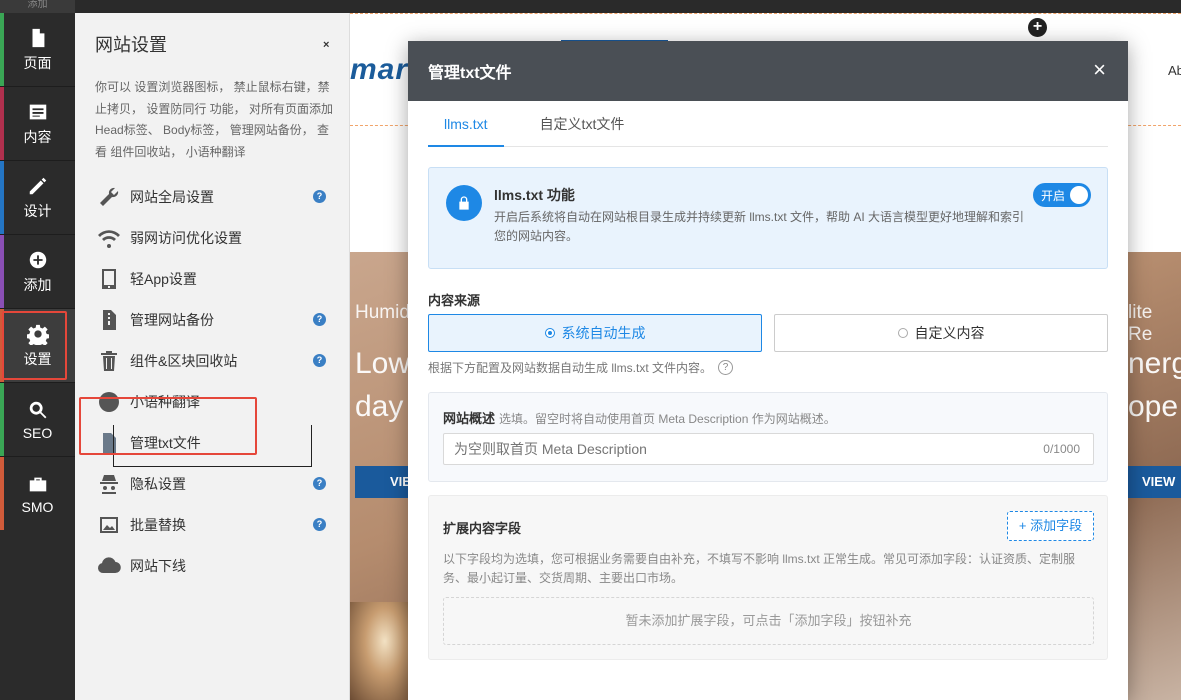 The image size is (1181, 700). I want to click on menu-item-label: 组件&区块回收站, so click(184, 360).